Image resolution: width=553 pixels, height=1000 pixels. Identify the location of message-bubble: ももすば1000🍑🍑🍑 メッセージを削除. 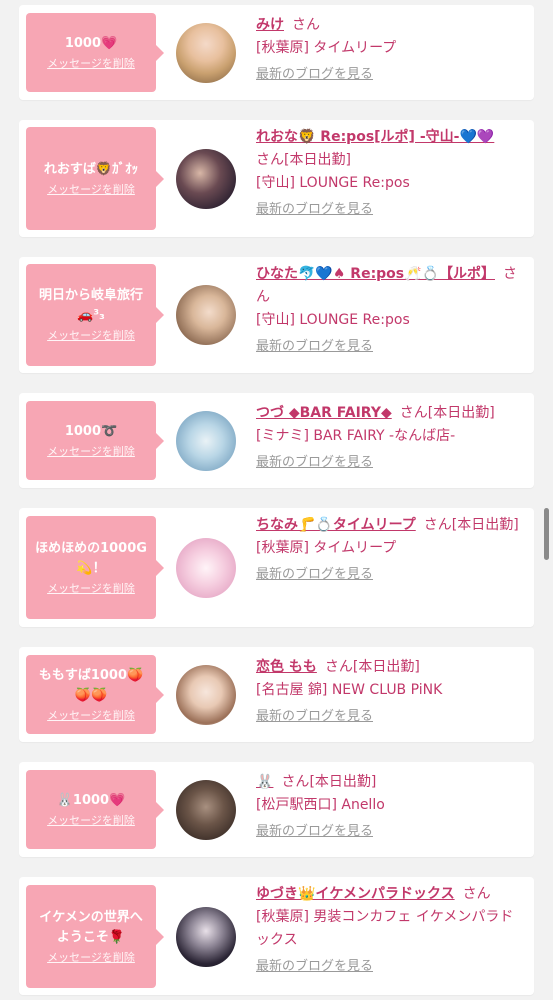
(95, 694).